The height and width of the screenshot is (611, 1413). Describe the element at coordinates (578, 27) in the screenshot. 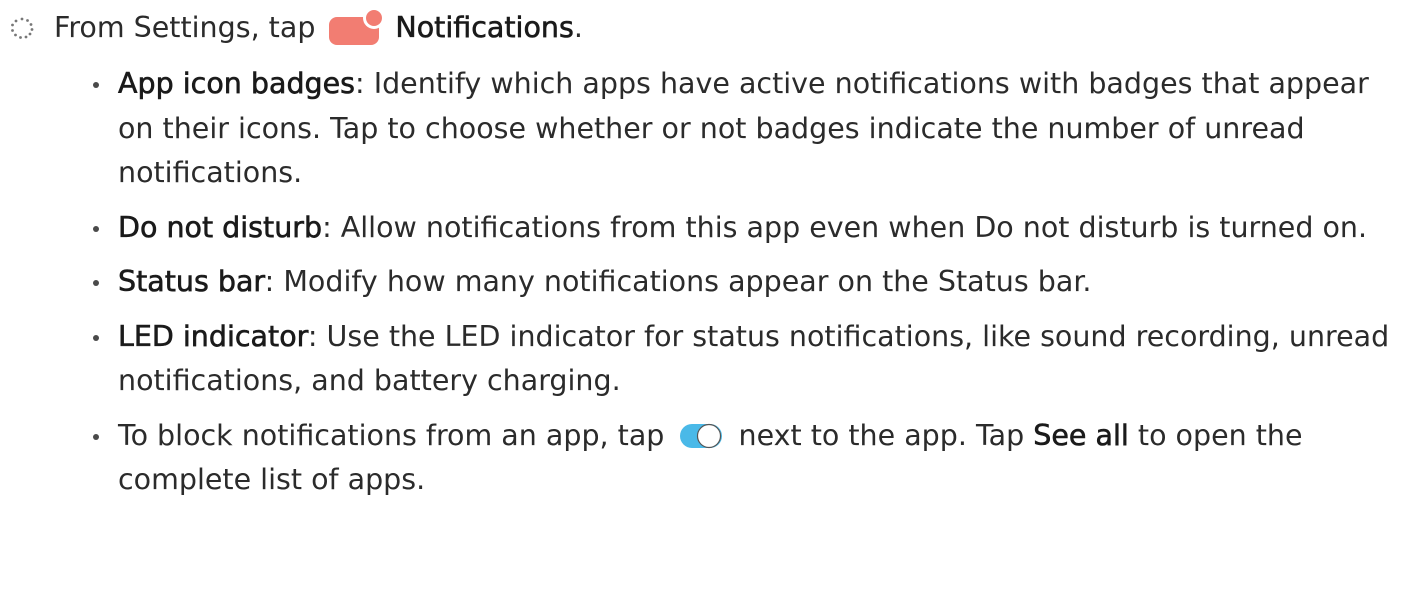

I see `step-suffix-text: .` at that location.